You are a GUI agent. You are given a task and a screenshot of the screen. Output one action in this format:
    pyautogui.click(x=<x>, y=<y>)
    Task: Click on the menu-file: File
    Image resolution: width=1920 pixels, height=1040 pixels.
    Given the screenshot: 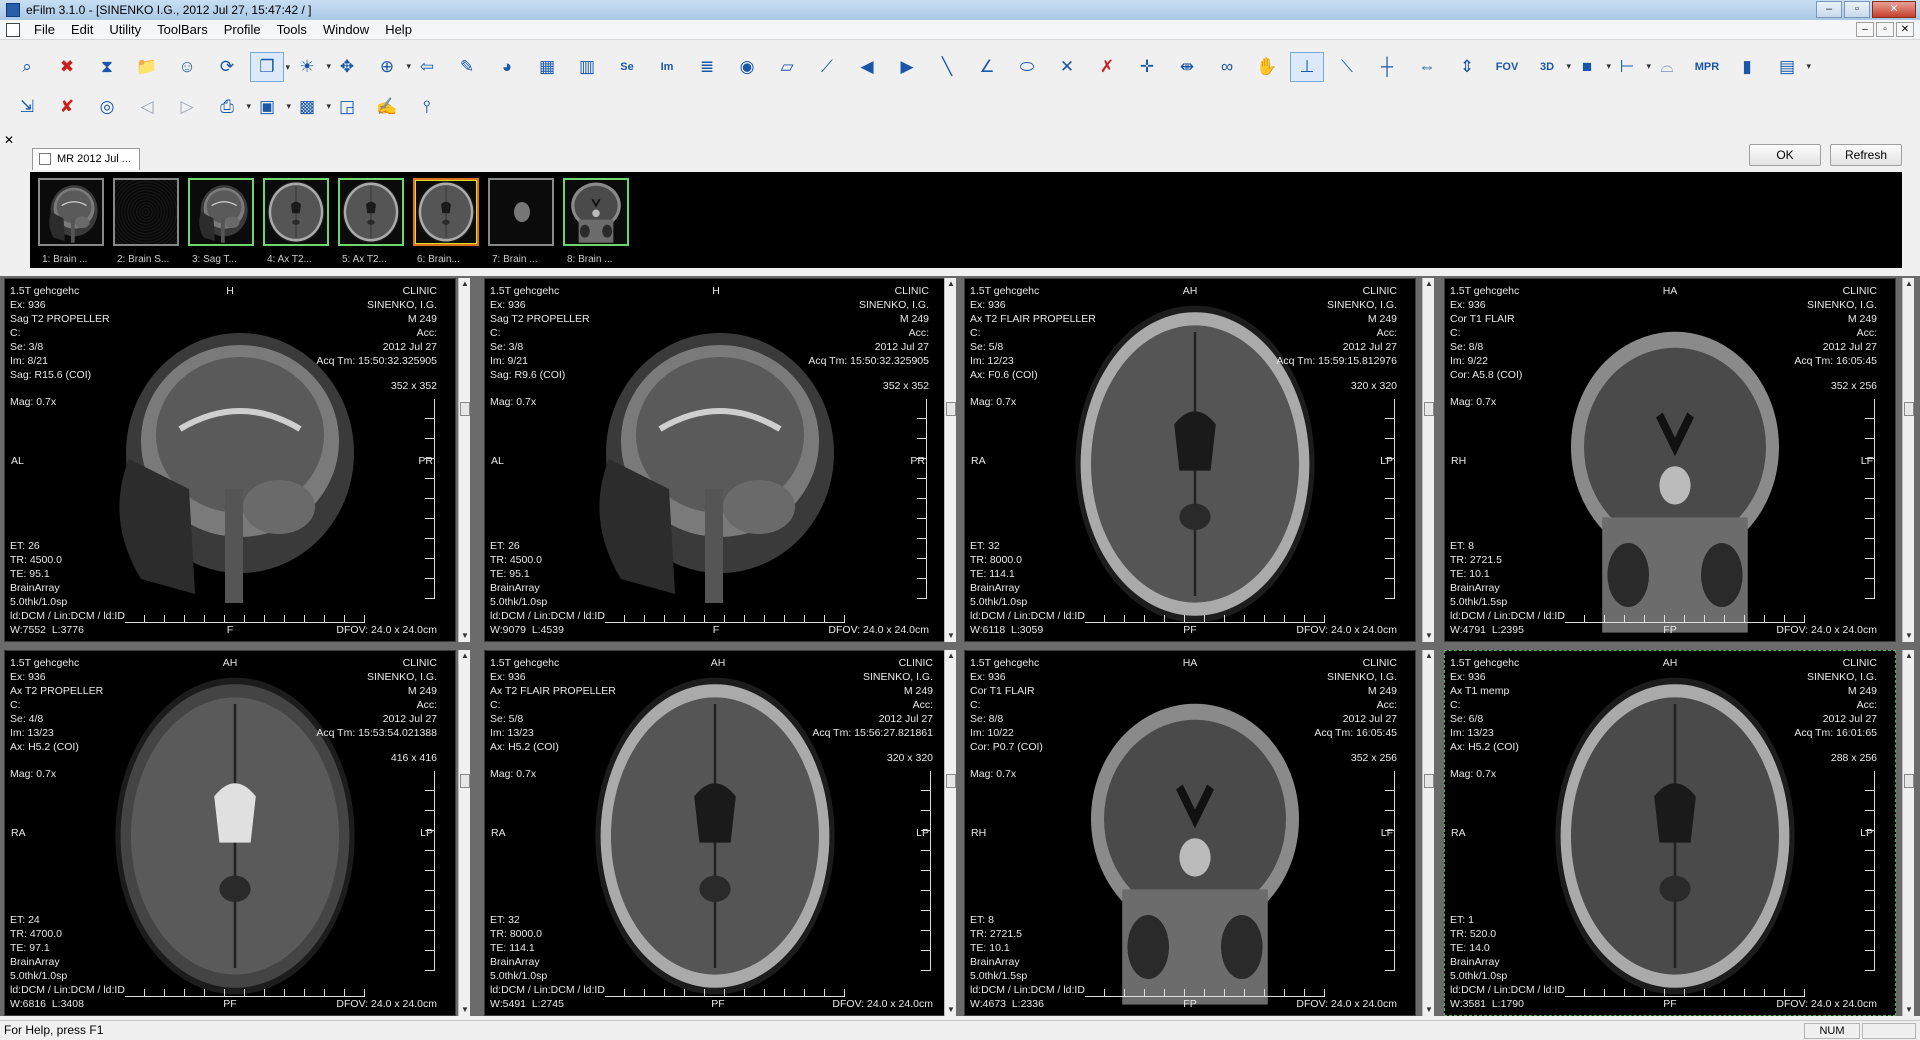 What is the action you would take?
    pyautogui.click(x=44, y=30)
    